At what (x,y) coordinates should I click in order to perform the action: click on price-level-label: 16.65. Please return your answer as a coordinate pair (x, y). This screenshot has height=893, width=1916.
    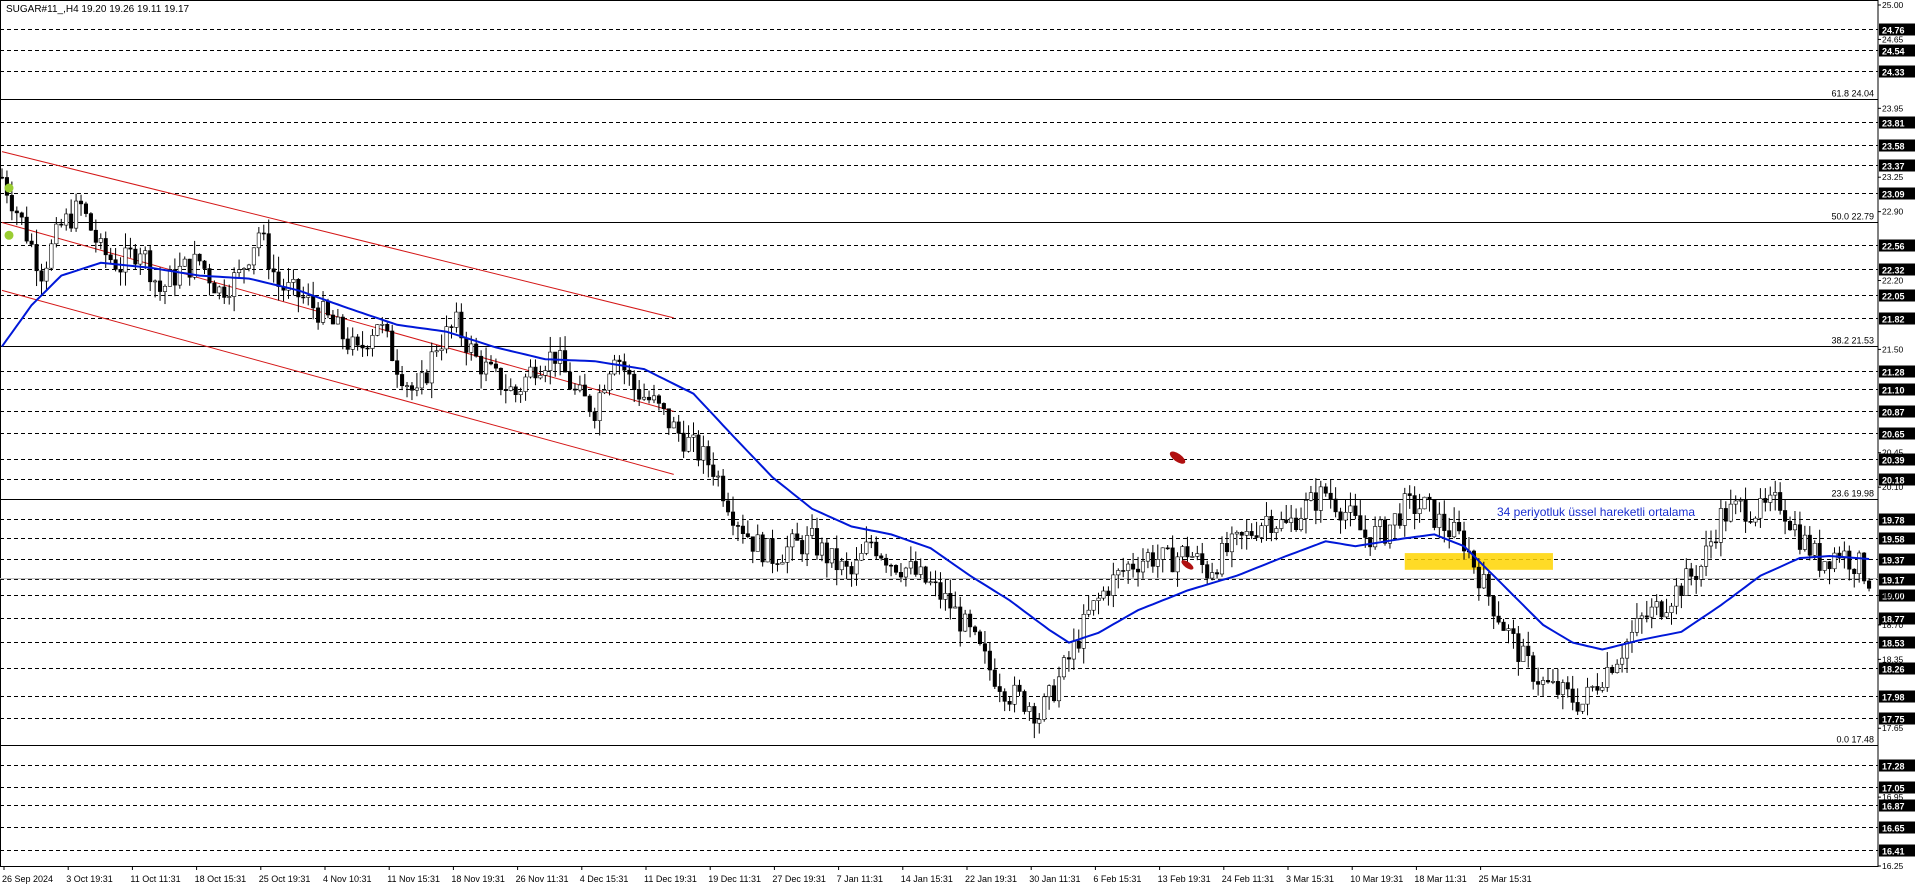
    Looking at the image, I should click on (1893, 829).